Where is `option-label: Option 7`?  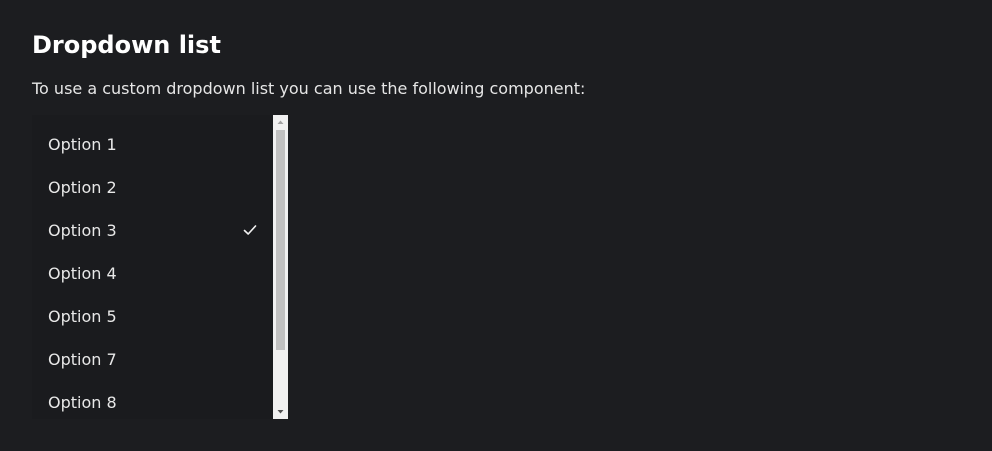 option-label: Option 7 is located at coordinates (82, 359).